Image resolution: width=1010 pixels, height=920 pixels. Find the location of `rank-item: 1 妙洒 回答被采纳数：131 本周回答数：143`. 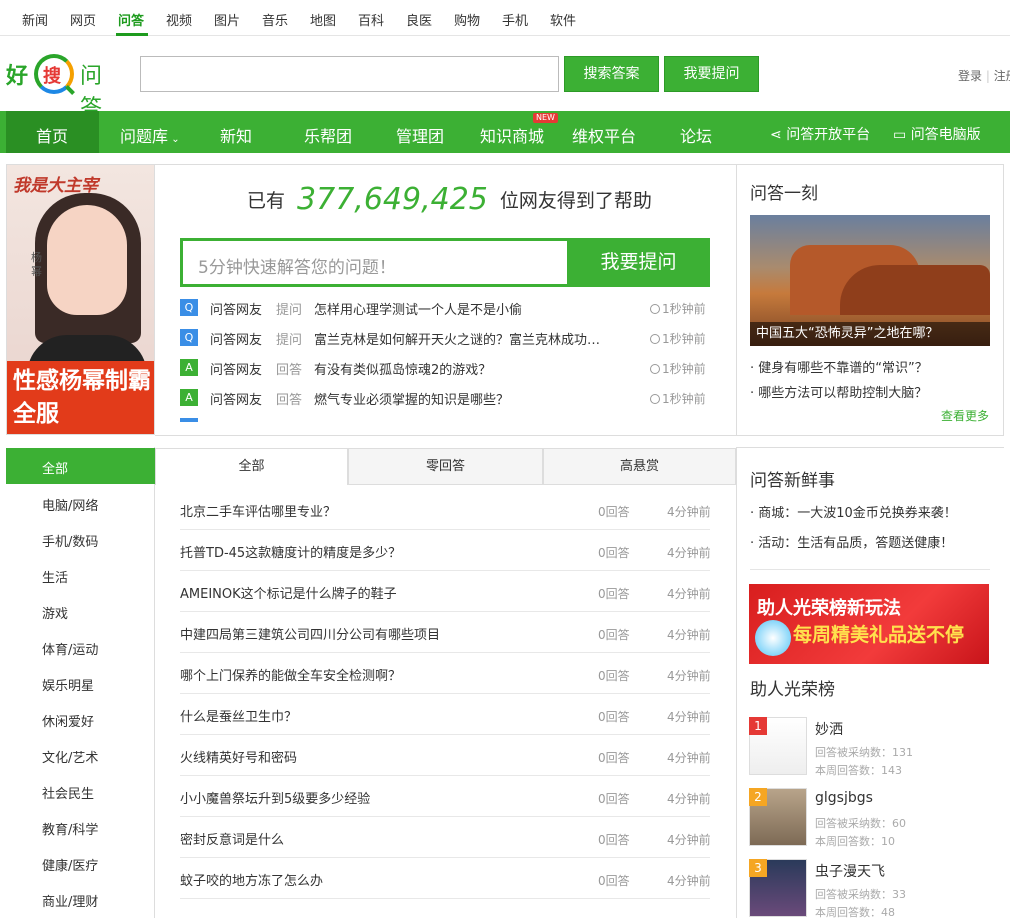

rank-item: 1 妙洒 回答被采纳数：131 本周回答数：143 is located at coordinates (869, 747).